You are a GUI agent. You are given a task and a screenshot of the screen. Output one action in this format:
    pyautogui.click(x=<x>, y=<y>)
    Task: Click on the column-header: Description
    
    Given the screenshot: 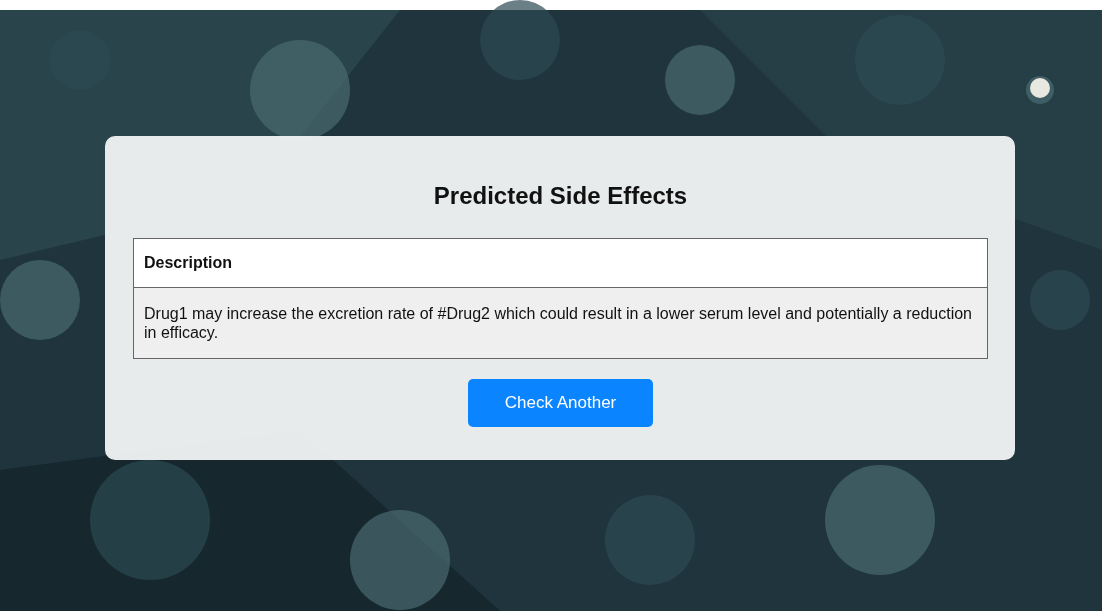 What is the action you would take?
    pyautogui.click(x=560, y=263)
    